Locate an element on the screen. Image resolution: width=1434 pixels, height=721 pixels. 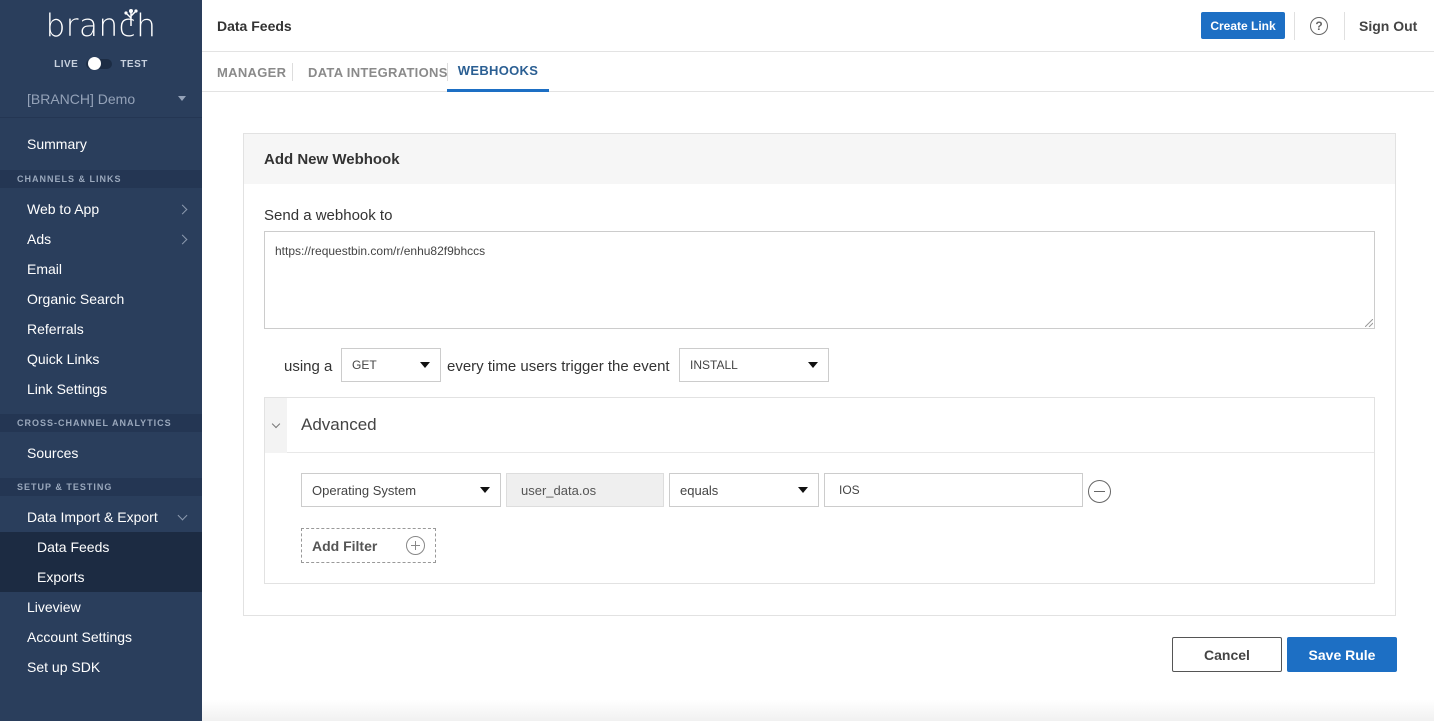
sidebar-item-summary: Summary is located at coordinates (101, 144).